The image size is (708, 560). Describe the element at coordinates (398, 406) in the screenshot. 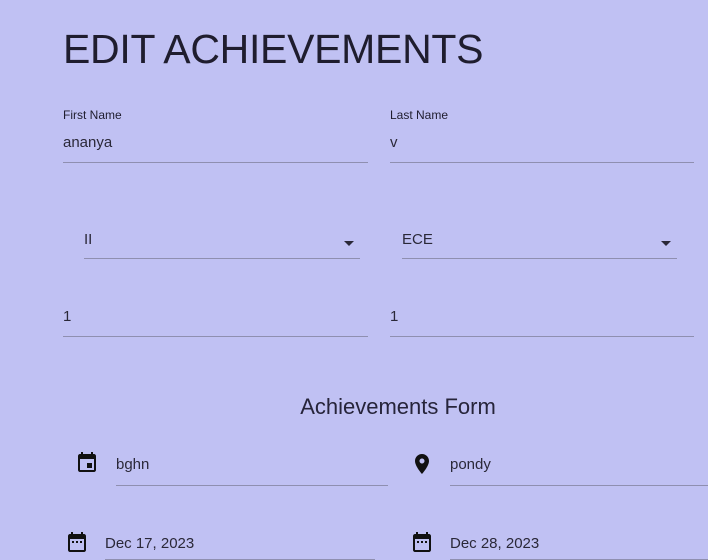

I see `section-title: Achievements Form` at that location.